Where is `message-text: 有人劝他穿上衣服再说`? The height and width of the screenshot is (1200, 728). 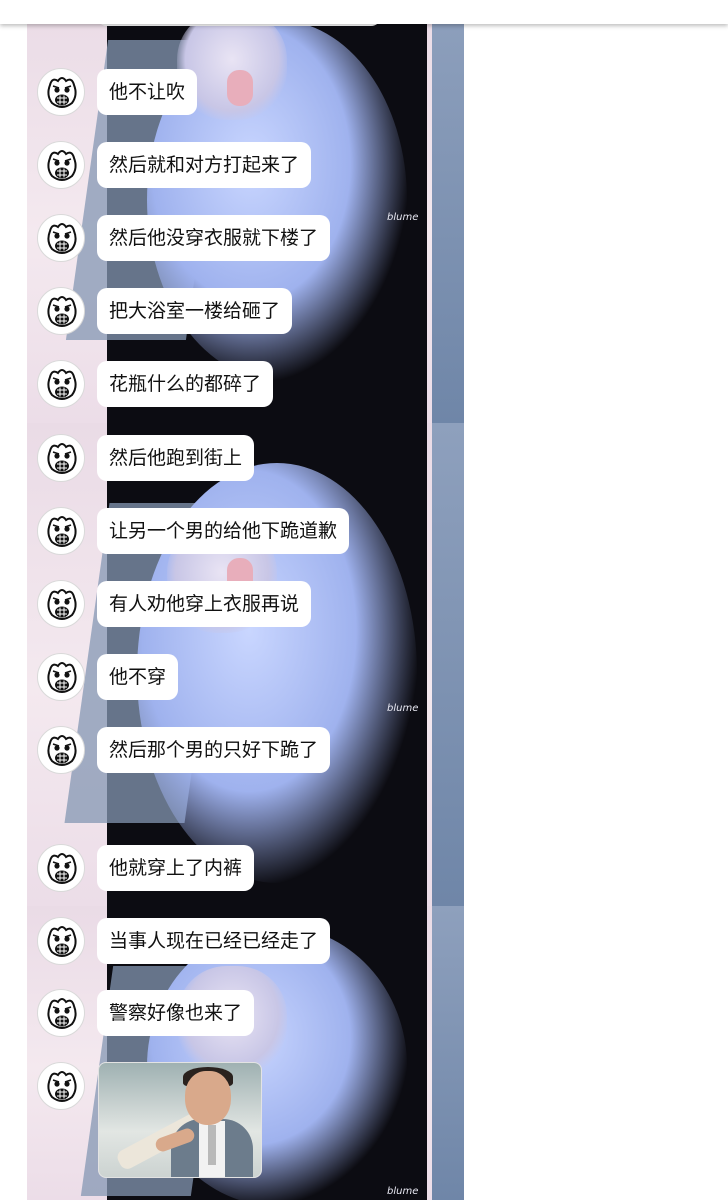
message-text: 有人劝他穿上衣服再说 is located at coordinates (204, 604).